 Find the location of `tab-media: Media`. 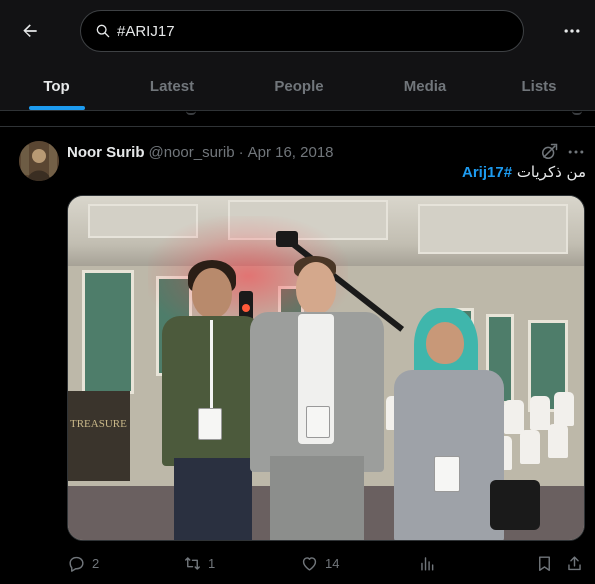

tab-media: Media is located at coordinates (425, 86).